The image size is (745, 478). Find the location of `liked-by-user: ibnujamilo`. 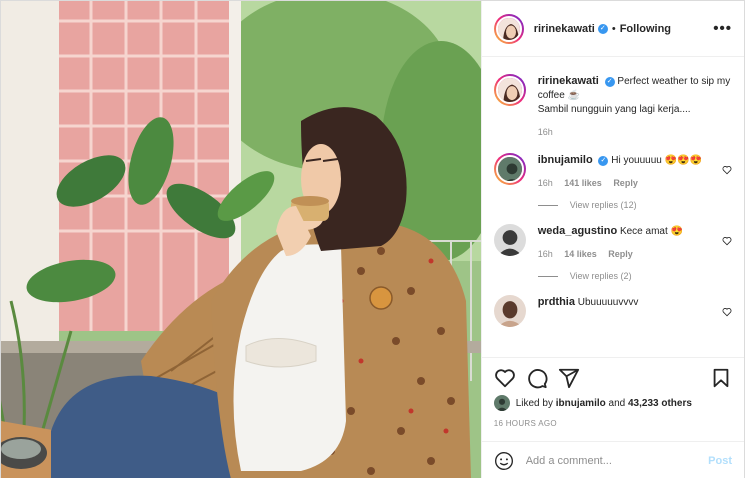

liked-by-user: ibnujamilo is located at coordinates (581, 403).